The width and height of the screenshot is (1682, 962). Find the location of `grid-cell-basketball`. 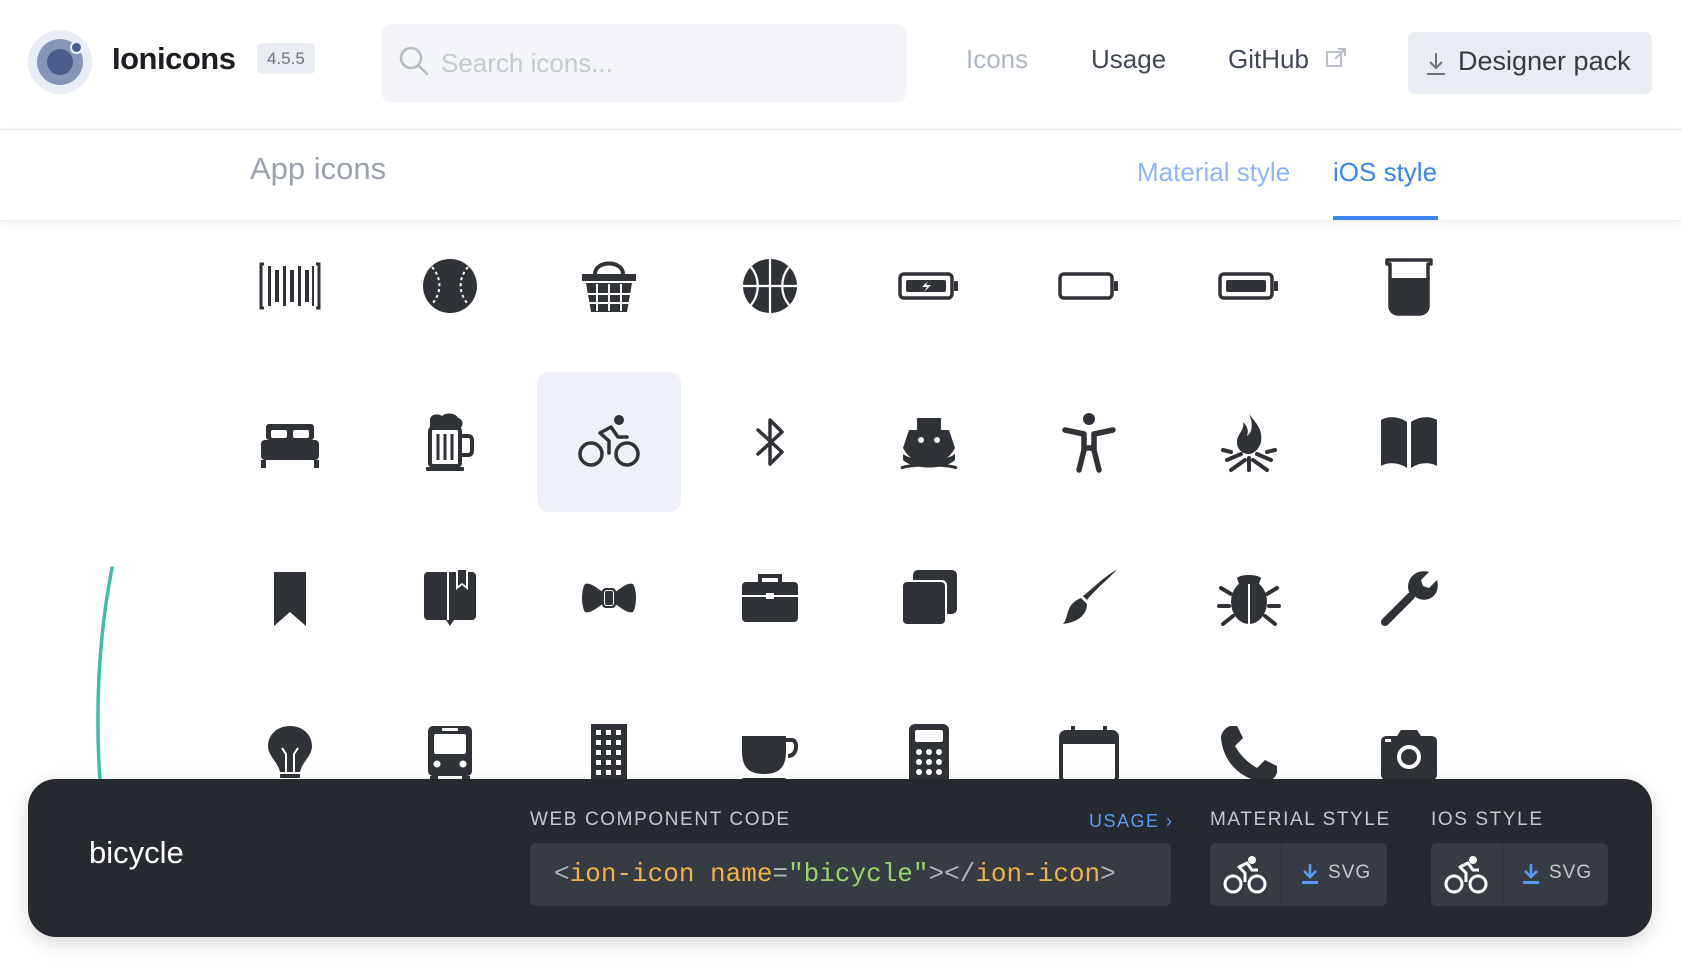

grid-cell-basketball is located at coordinates (770, 286).